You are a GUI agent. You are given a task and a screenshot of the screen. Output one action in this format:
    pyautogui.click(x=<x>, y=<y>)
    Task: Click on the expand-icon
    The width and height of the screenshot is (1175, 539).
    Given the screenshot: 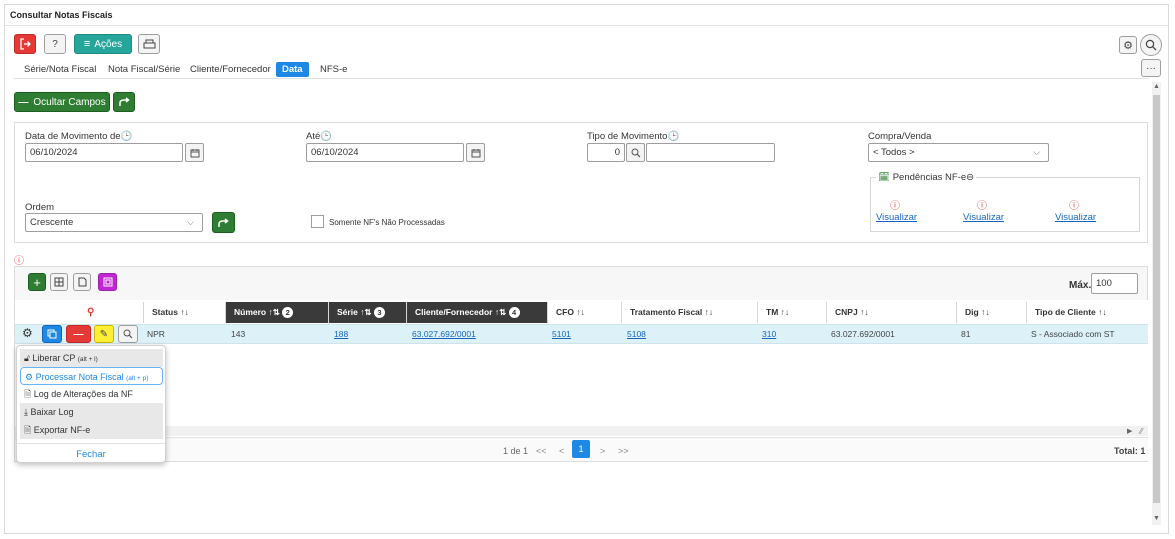 What is the action you would take?
    pyautogui.click(x=107, y=282)
    